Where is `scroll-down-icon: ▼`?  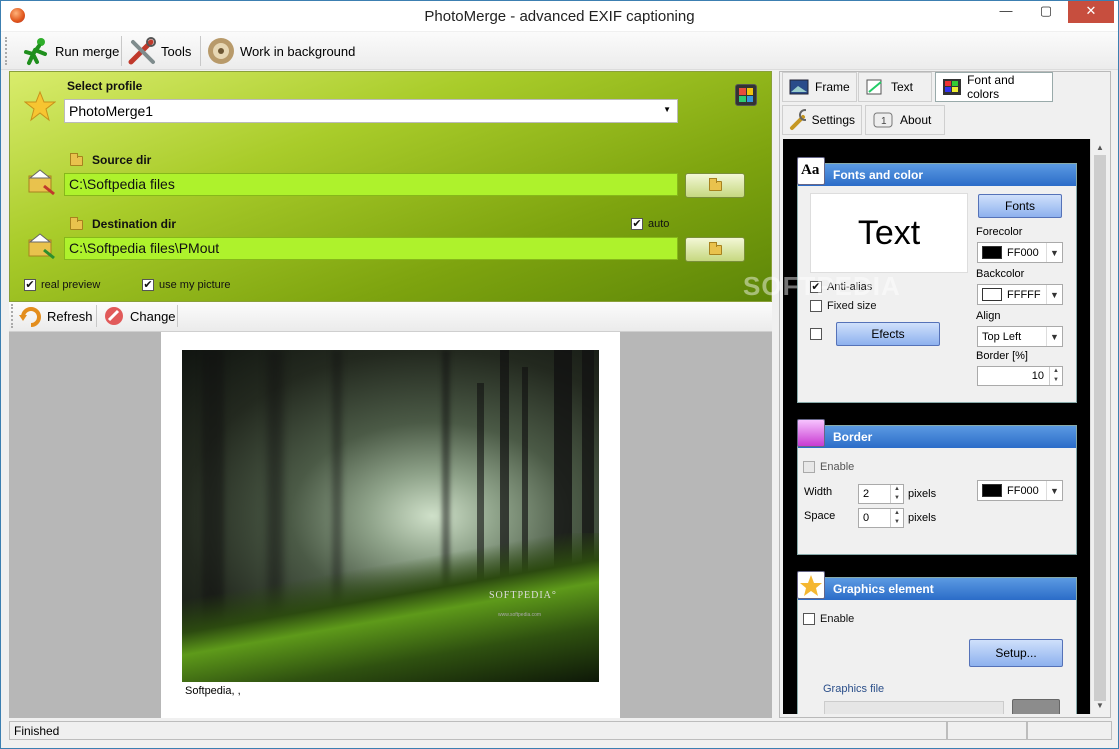 scroll-down-icon: ▼ is located at coordinates (1100, 705).